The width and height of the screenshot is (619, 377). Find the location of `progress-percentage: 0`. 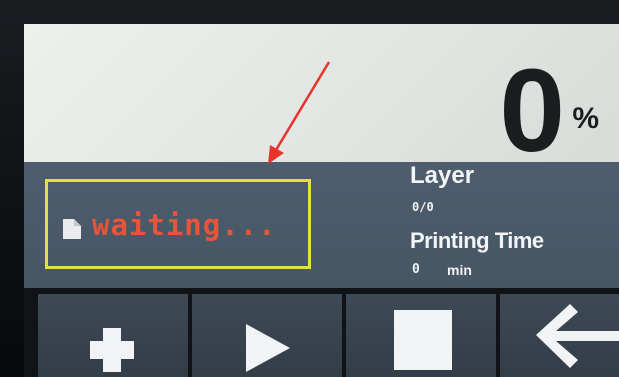

progress-percentage: 0 is located at coordinates (532, 111).